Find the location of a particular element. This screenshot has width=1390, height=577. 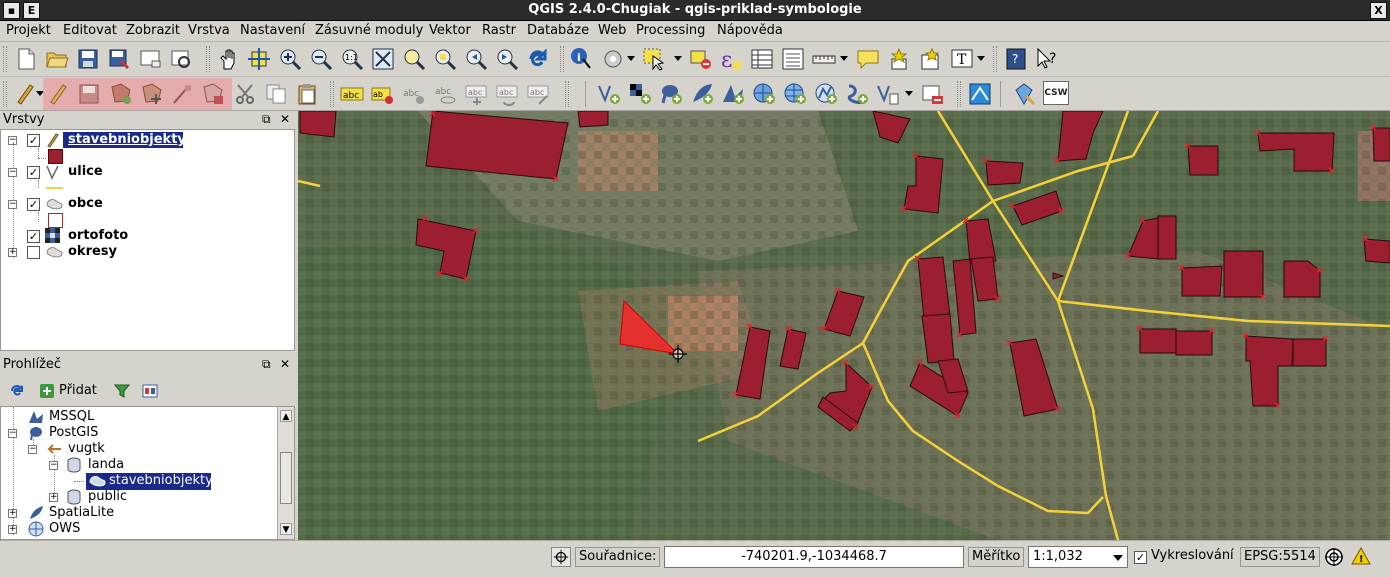

field-calculator-icon: ε is located at coordinates (731, 59).